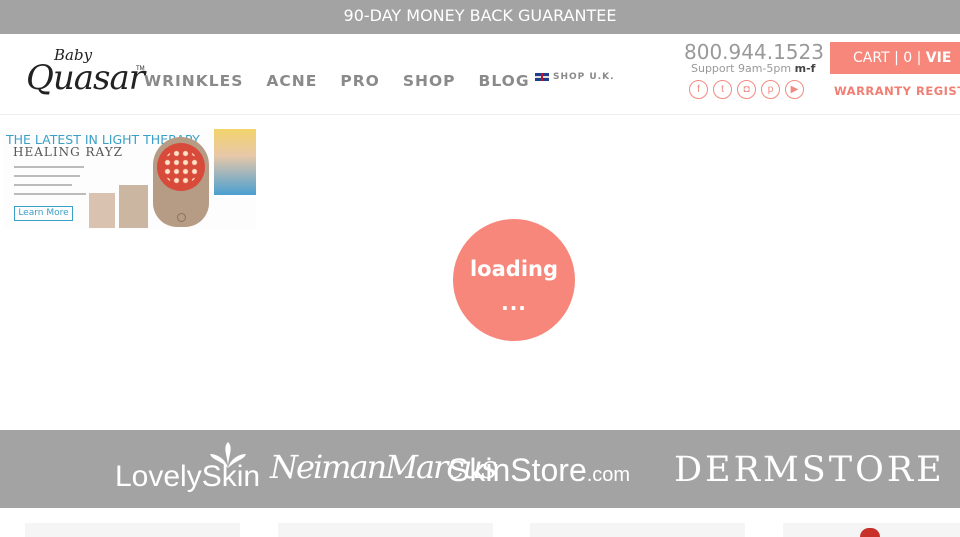 The height and width of the screenshot is (537, 960). I want to click on uk-flag-icon, so click(542, 77).